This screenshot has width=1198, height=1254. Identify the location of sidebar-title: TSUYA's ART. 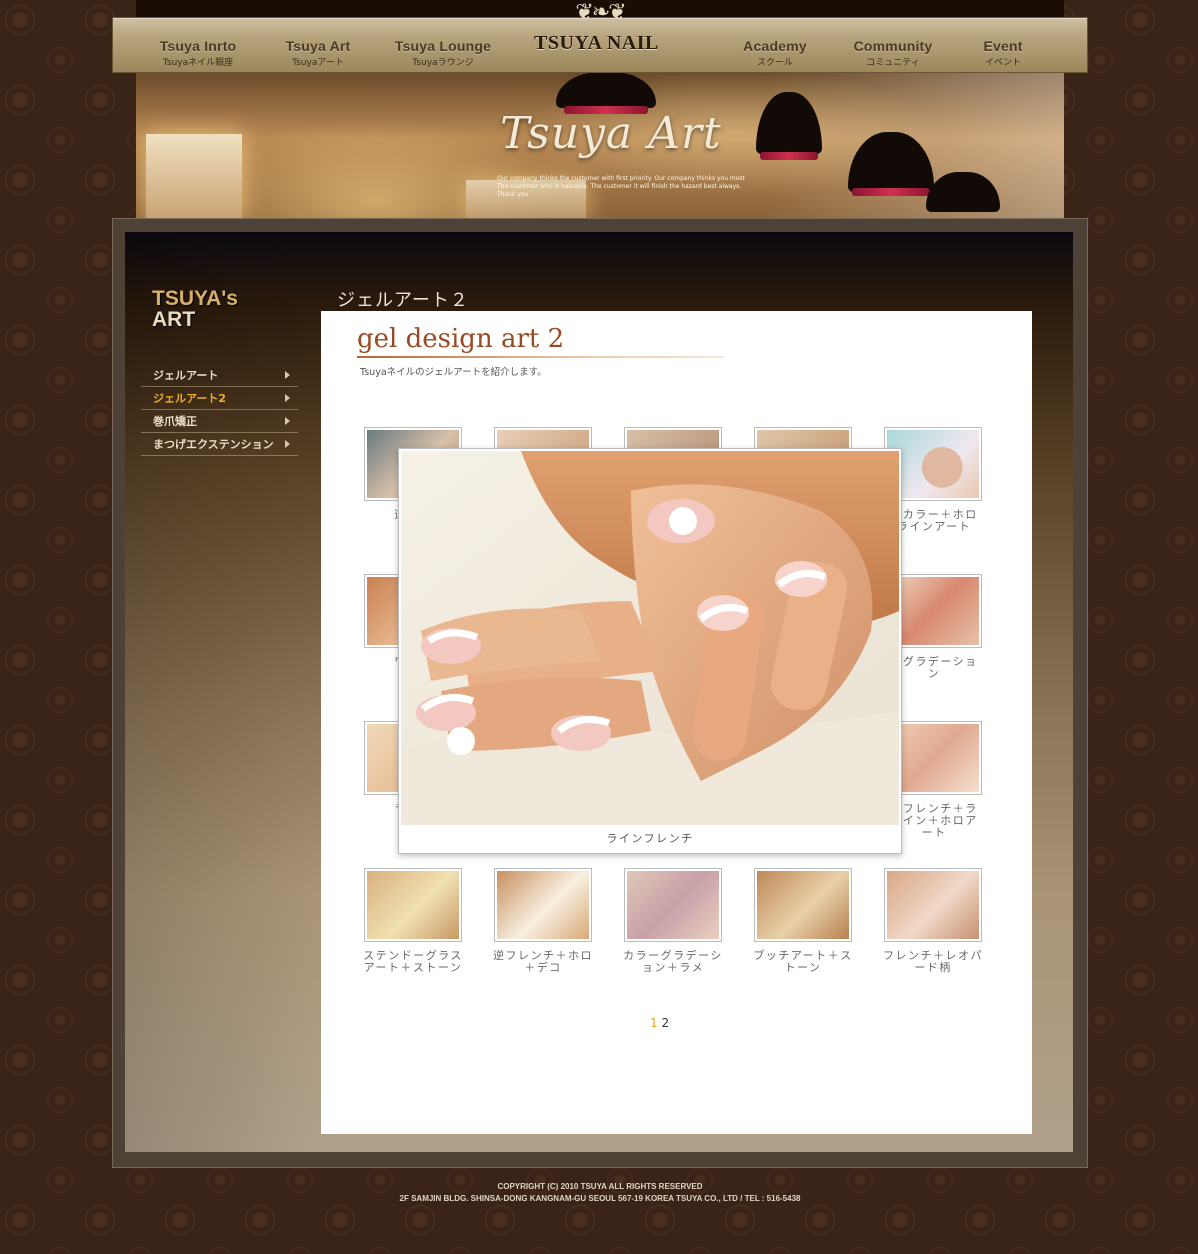
(195, 309).